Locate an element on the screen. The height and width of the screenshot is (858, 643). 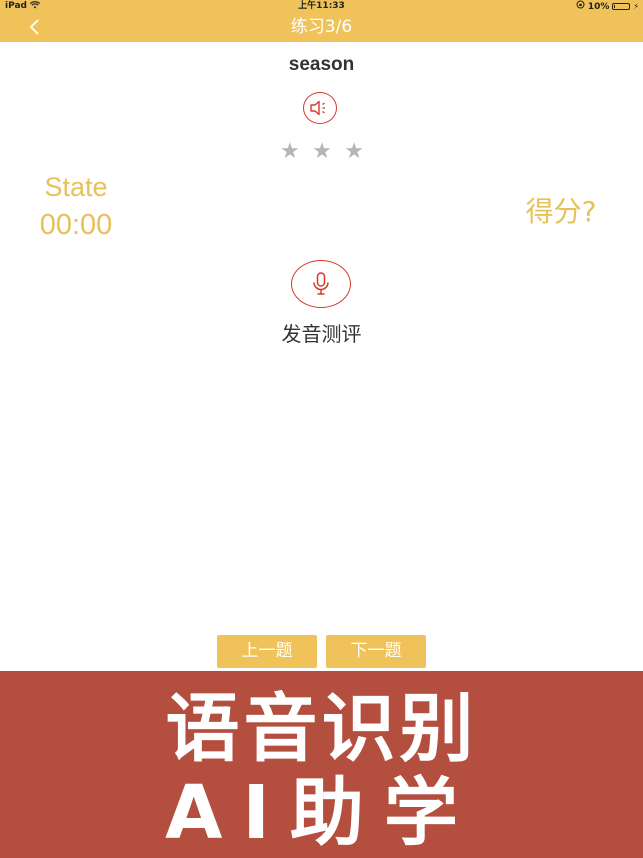
banner-subline: AI助学 is located at coordinates (321, 813).